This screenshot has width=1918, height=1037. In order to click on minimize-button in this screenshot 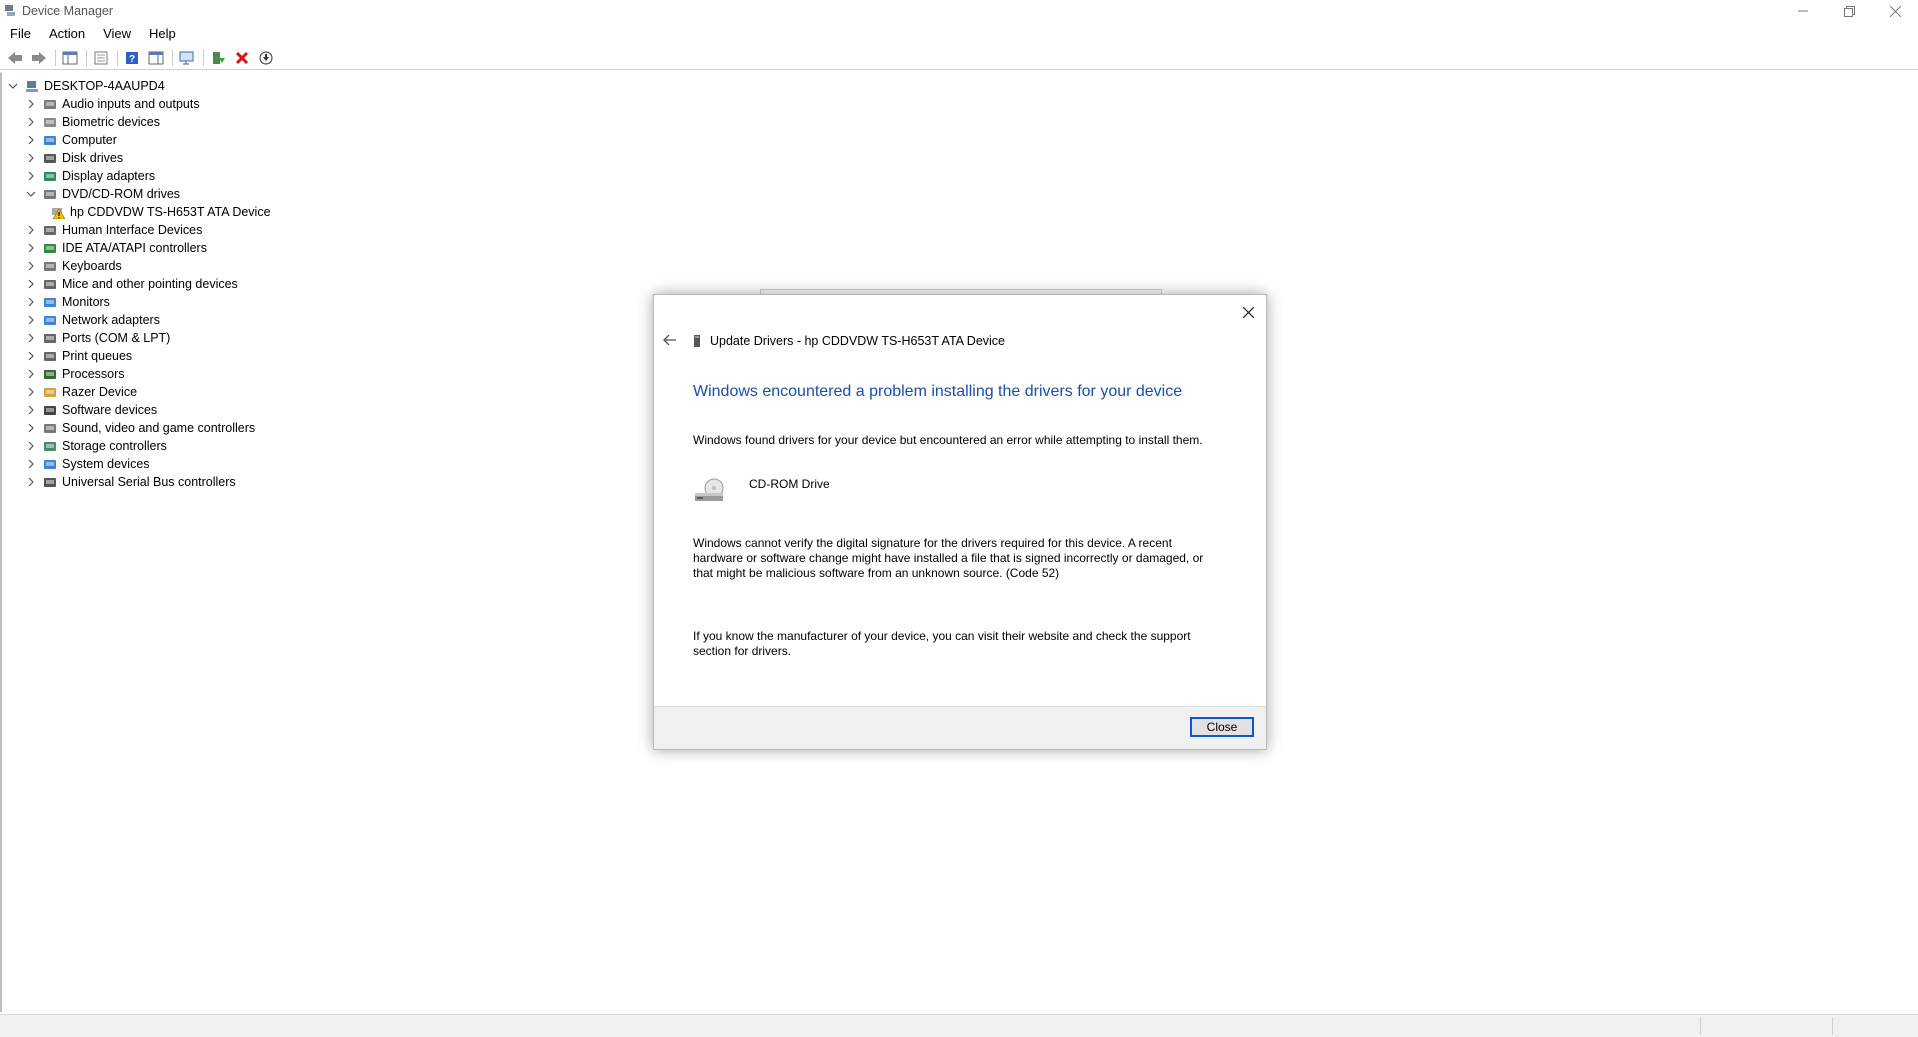, I will do `click(1803, 11)`.